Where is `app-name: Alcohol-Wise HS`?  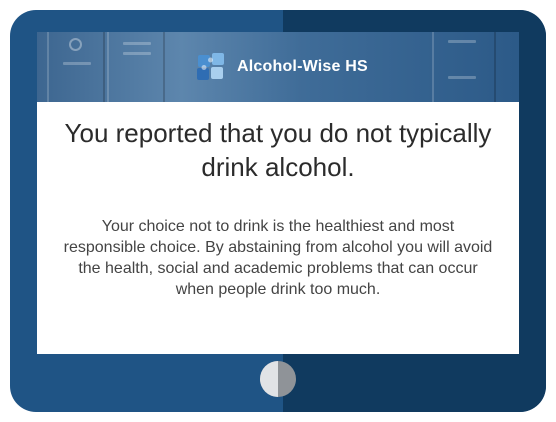
app-name: Alcohol-Wise HS is located at coordinates (302, 66).